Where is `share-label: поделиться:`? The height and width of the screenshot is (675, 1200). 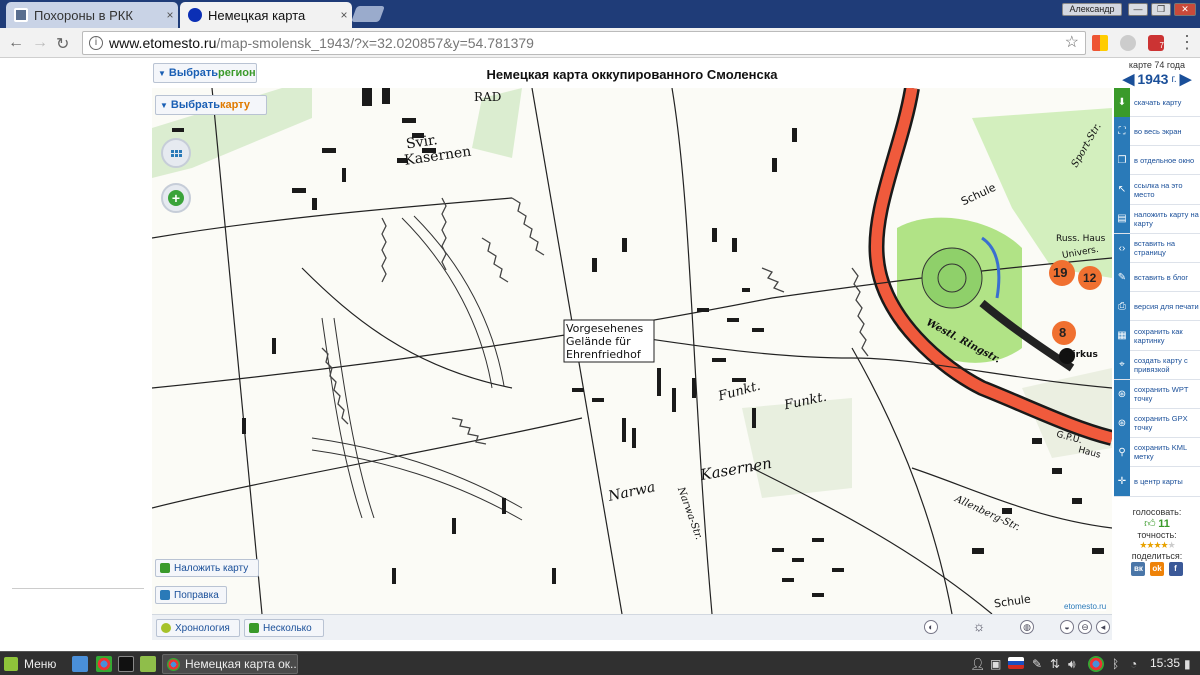
share-label: поделиться: is located at coordinates (1157, 556).